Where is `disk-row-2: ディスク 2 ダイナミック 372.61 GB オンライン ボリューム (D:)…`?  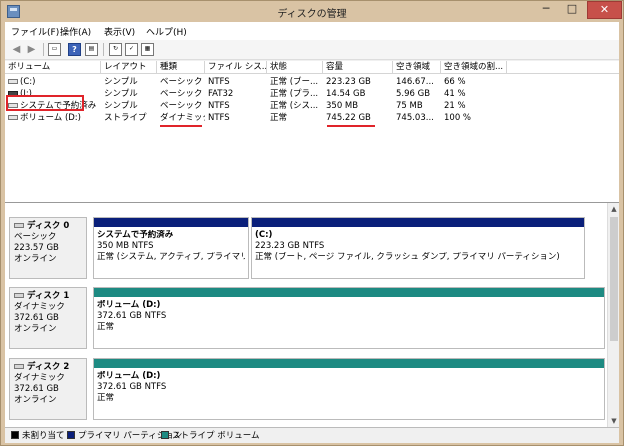
disk-row-2: ディスク 2 ダイナミック 372.61 GB オンライン ボリューム (D:)… is located at coordinates (307, 389).